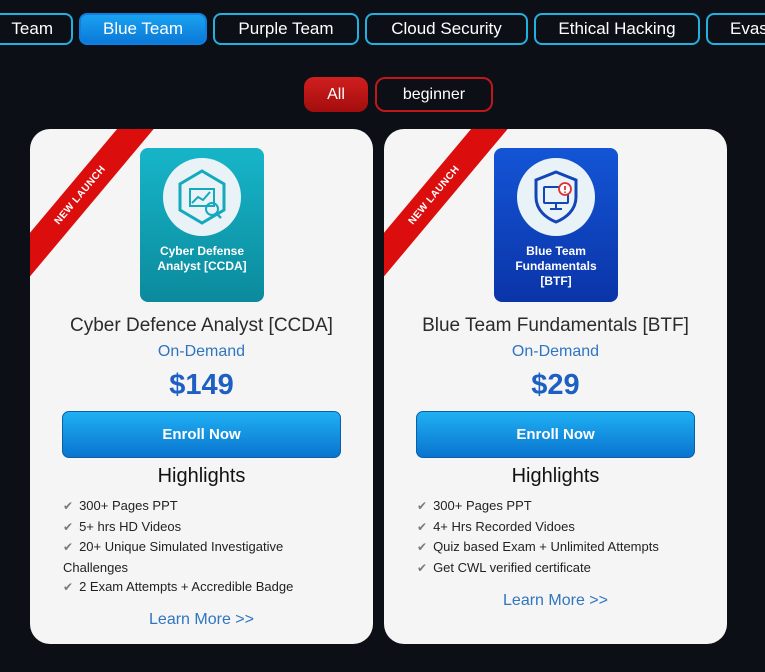 The width and height of the screenshot is (765, 672). I want to click on tab-label: Purple Team, so click(286, 28).